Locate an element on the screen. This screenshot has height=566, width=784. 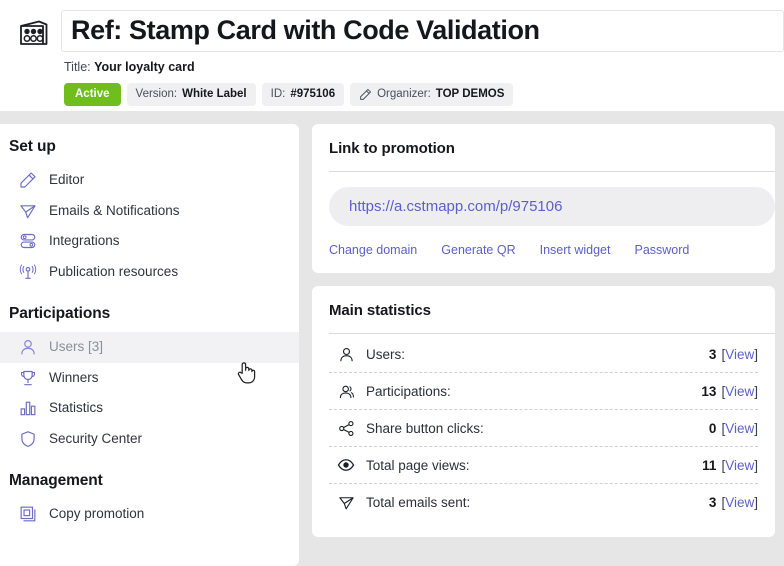
stat-label: Total emails sent: is located at coordinates (418, 502).